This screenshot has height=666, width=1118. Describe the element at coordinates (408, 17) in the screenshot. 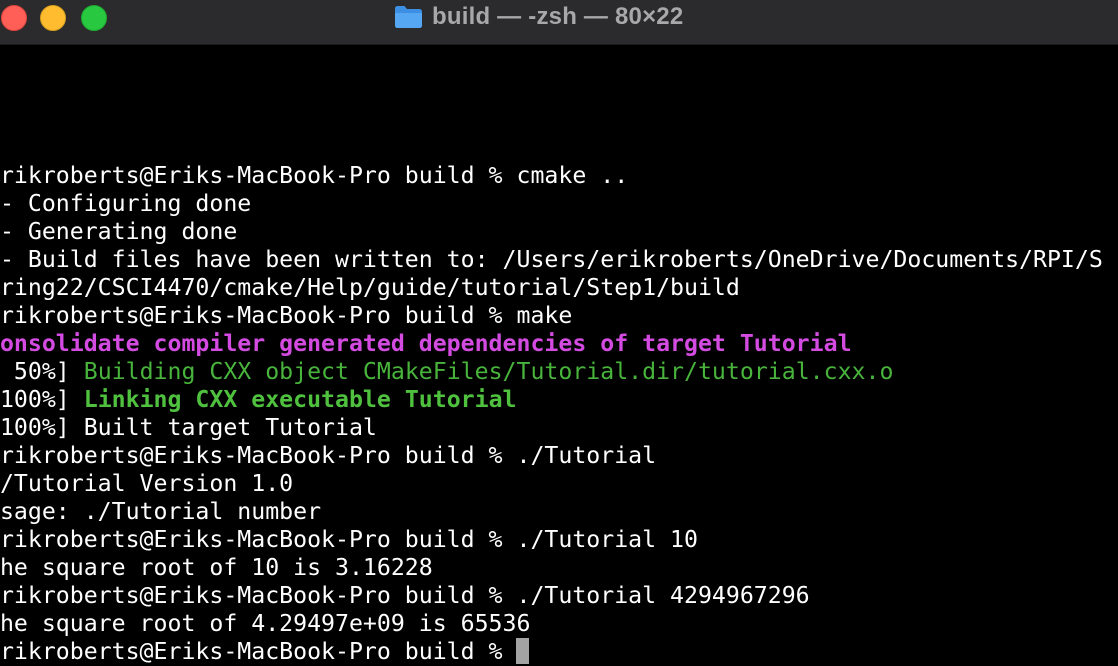

I see `folder-icon` at that location.